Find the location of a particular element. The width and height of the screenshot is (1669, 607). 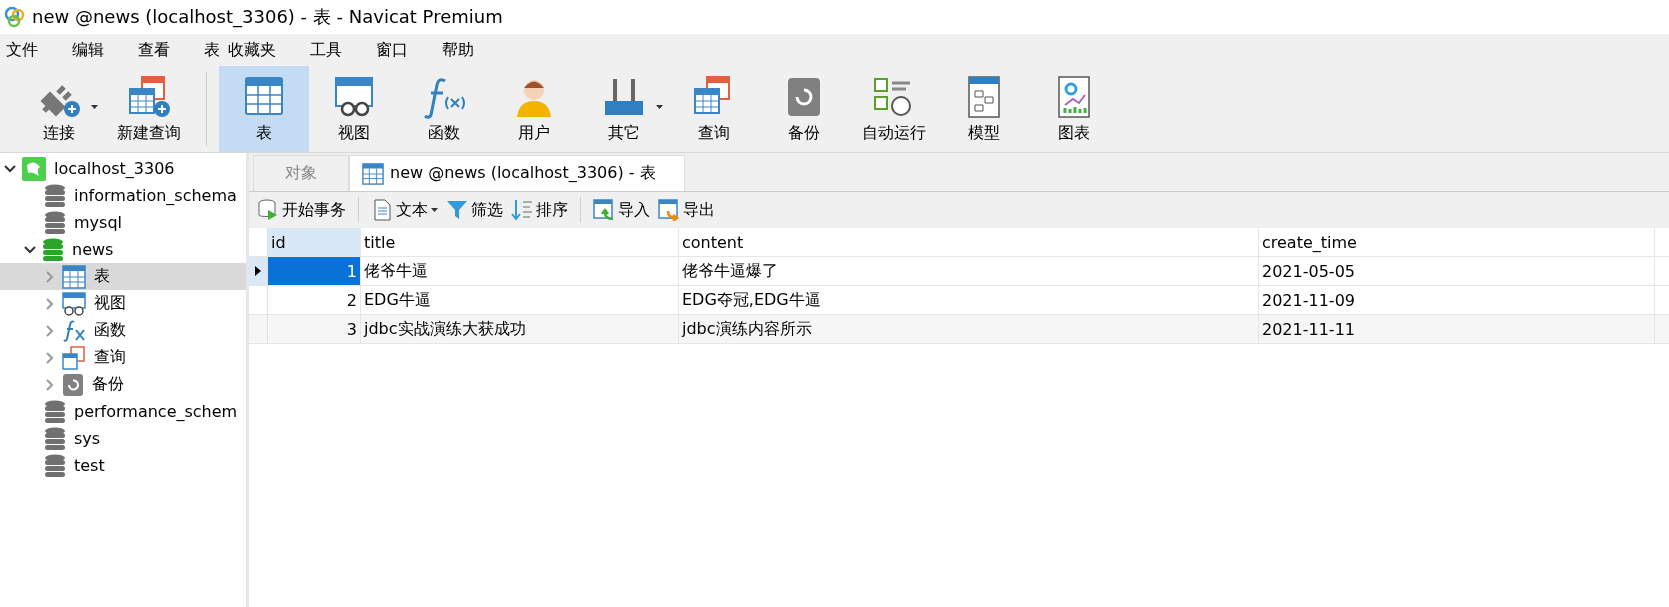

backup-icon is located at coordinates (73, 384).